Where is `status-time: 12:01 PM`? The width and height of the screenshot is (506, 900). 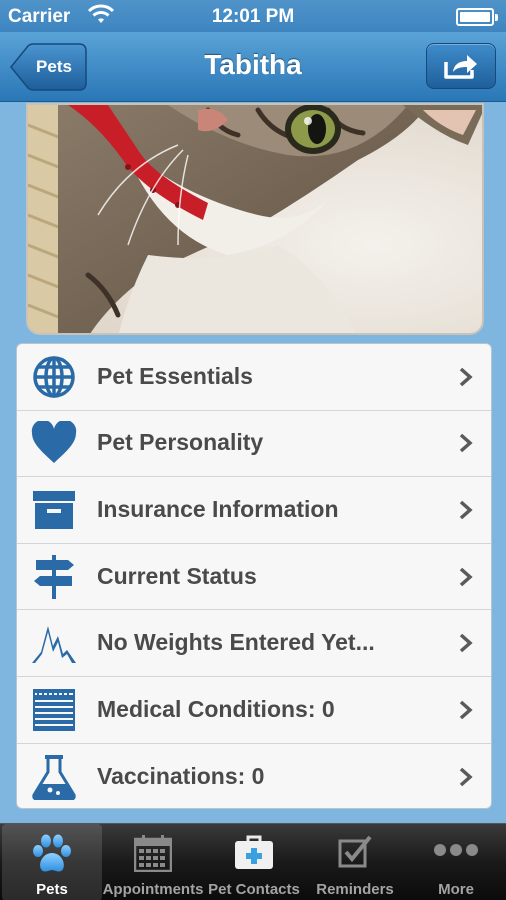
status-time: 12:01 PM is located at coordinates (253, 16).